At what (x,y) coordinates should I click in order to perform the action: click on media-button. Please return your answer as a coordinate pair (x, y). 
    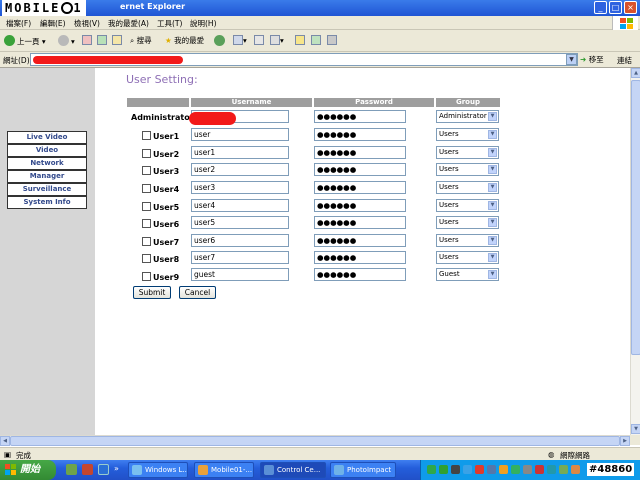
    Looking at the image, I should click on (220, 40).